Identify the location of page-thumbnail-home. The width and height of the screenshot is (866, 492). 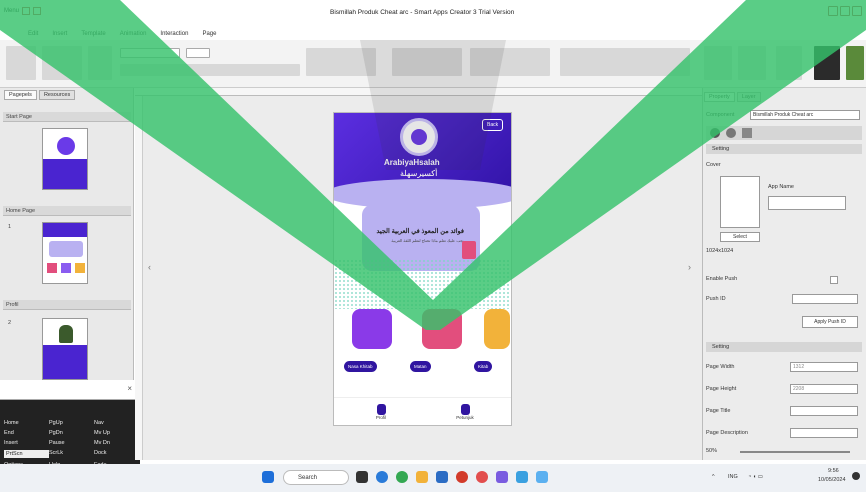
(65, 253).